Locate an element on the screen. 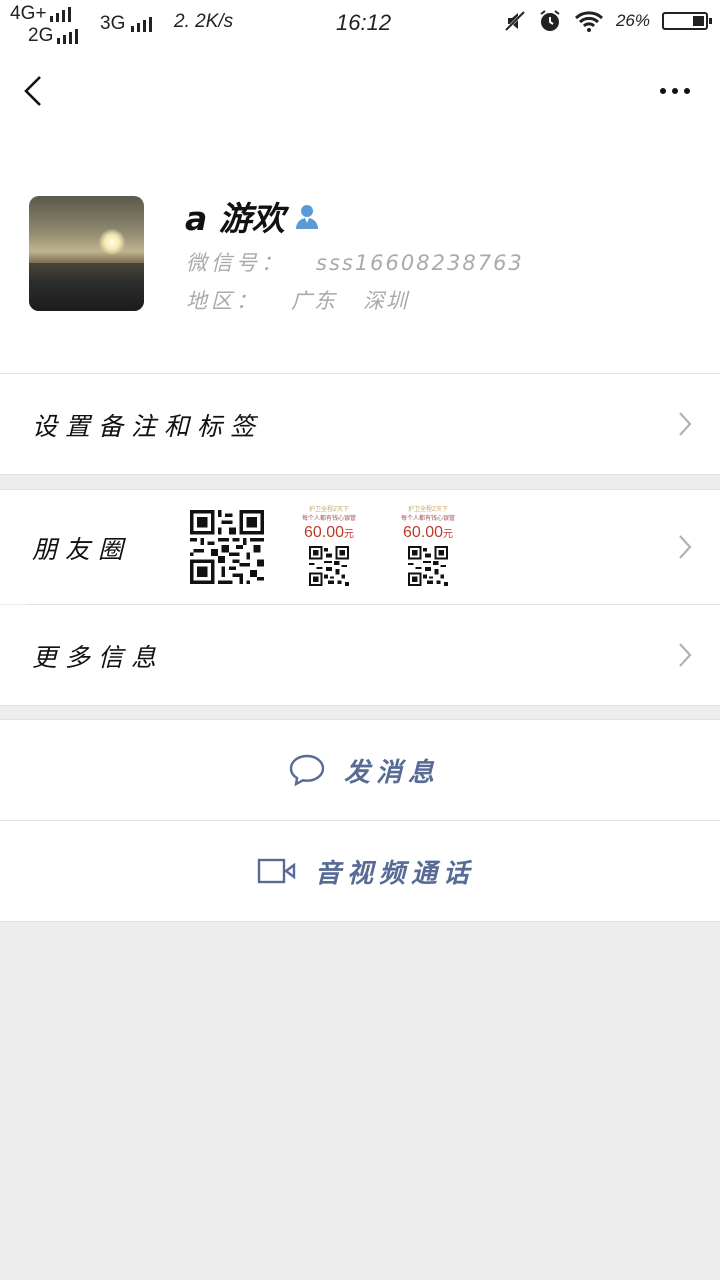 This screenshot has width=720, height=1280. network-4g-label: 4G+ is located at coordinates (28, 13).